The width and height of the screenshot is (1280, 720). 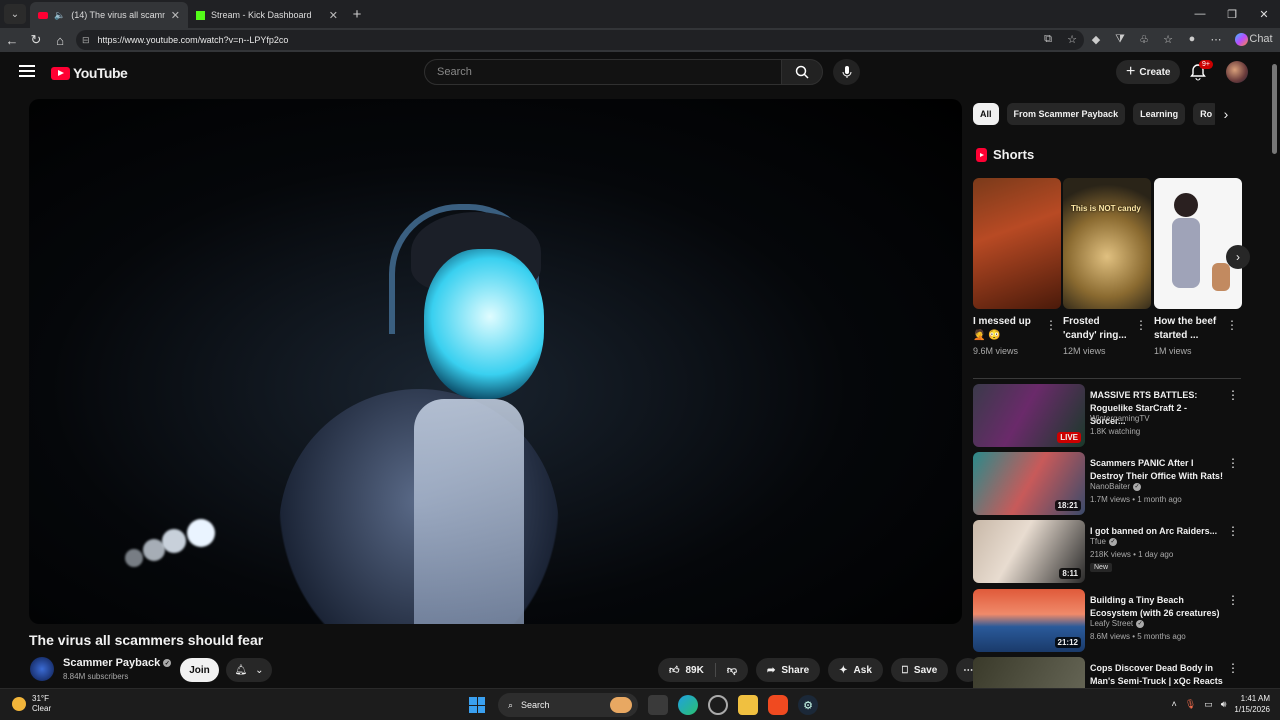 What do you see at coordinates (658, 705) in the screenshot?
I see `task-view-icon` at bounding box center [658, 705].